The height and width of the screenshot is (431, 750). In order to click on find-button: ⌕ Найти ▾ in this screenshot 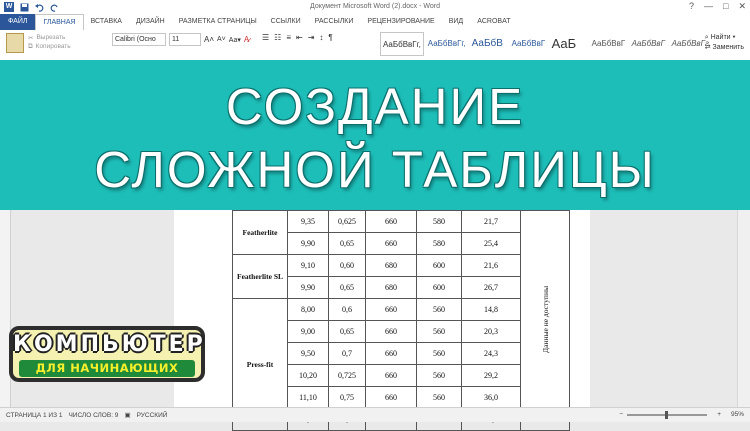, I will do `click(724, 38)`.